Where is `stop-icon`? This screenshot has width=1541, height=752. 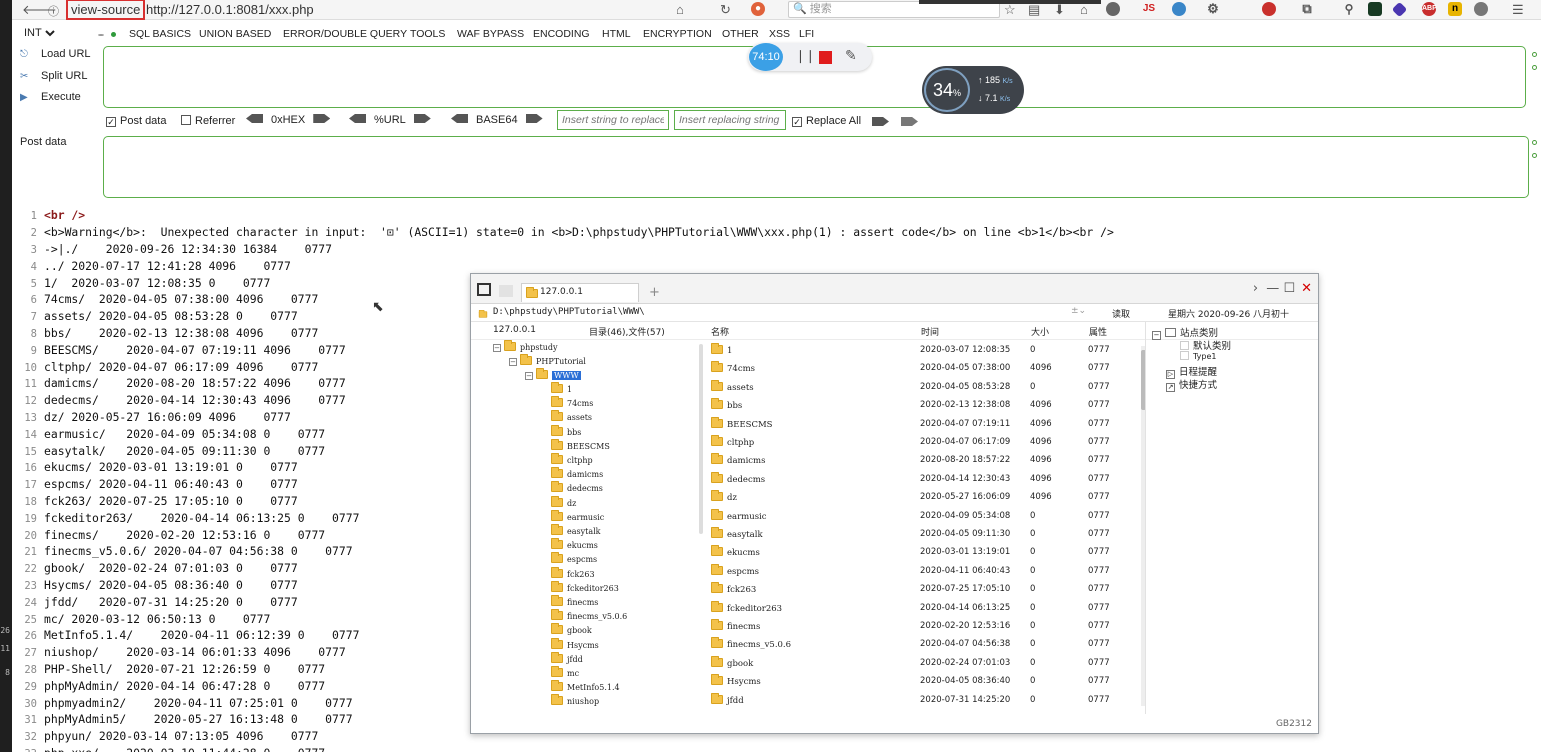
stop-icon is located at coordinates (825, 57).